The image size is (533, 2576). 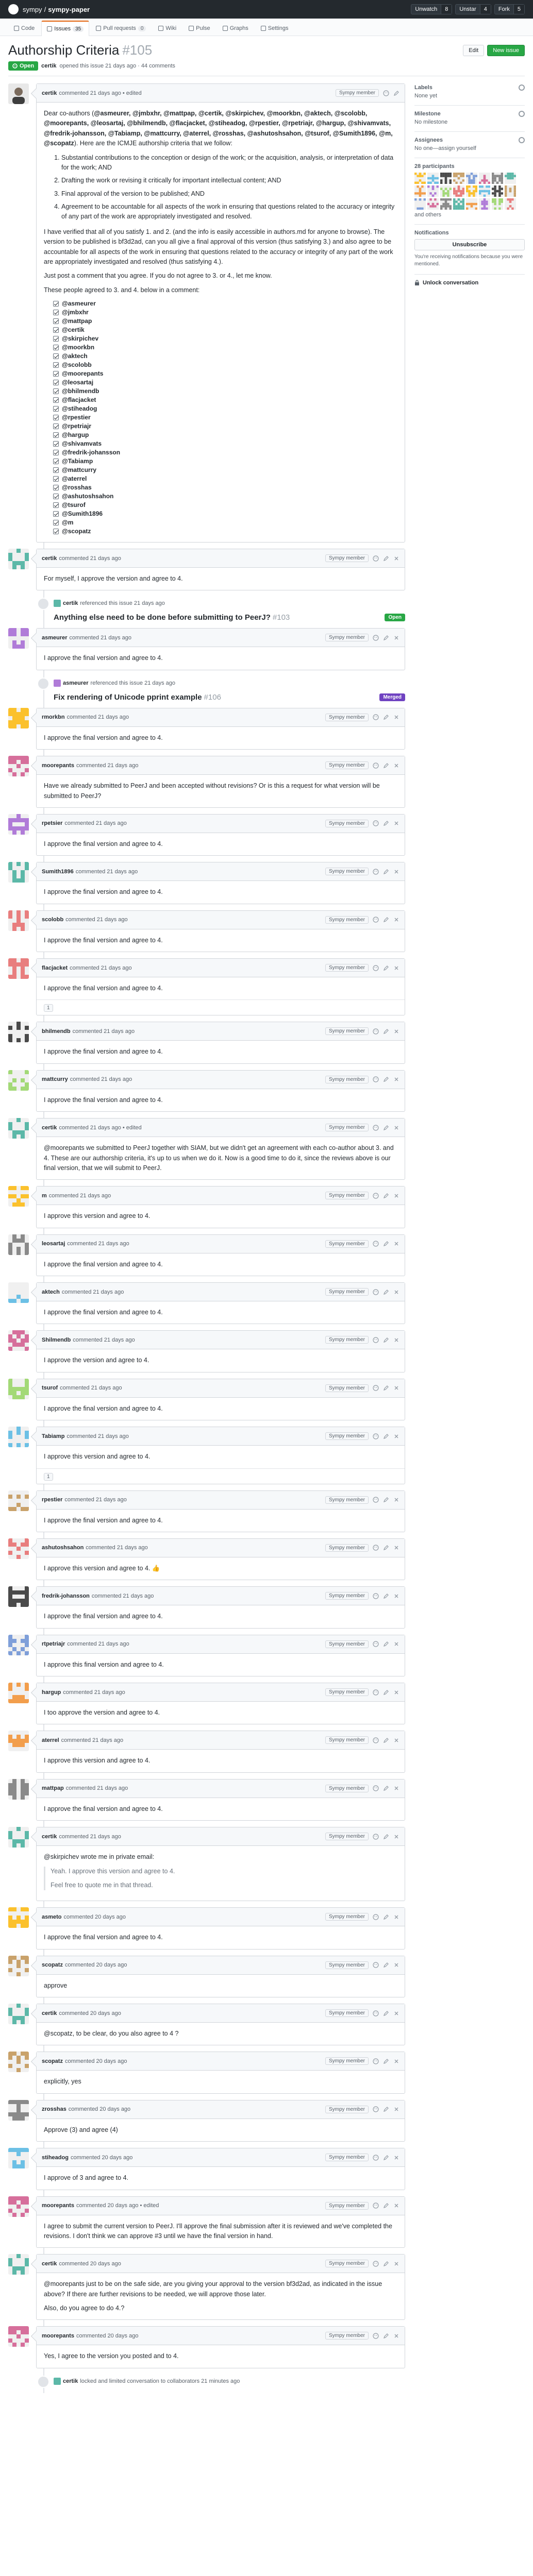 What do you see at coordinates (522, 87) in the screenshot?
I see `labels-gear-icon` at bounding box center [522, 87].